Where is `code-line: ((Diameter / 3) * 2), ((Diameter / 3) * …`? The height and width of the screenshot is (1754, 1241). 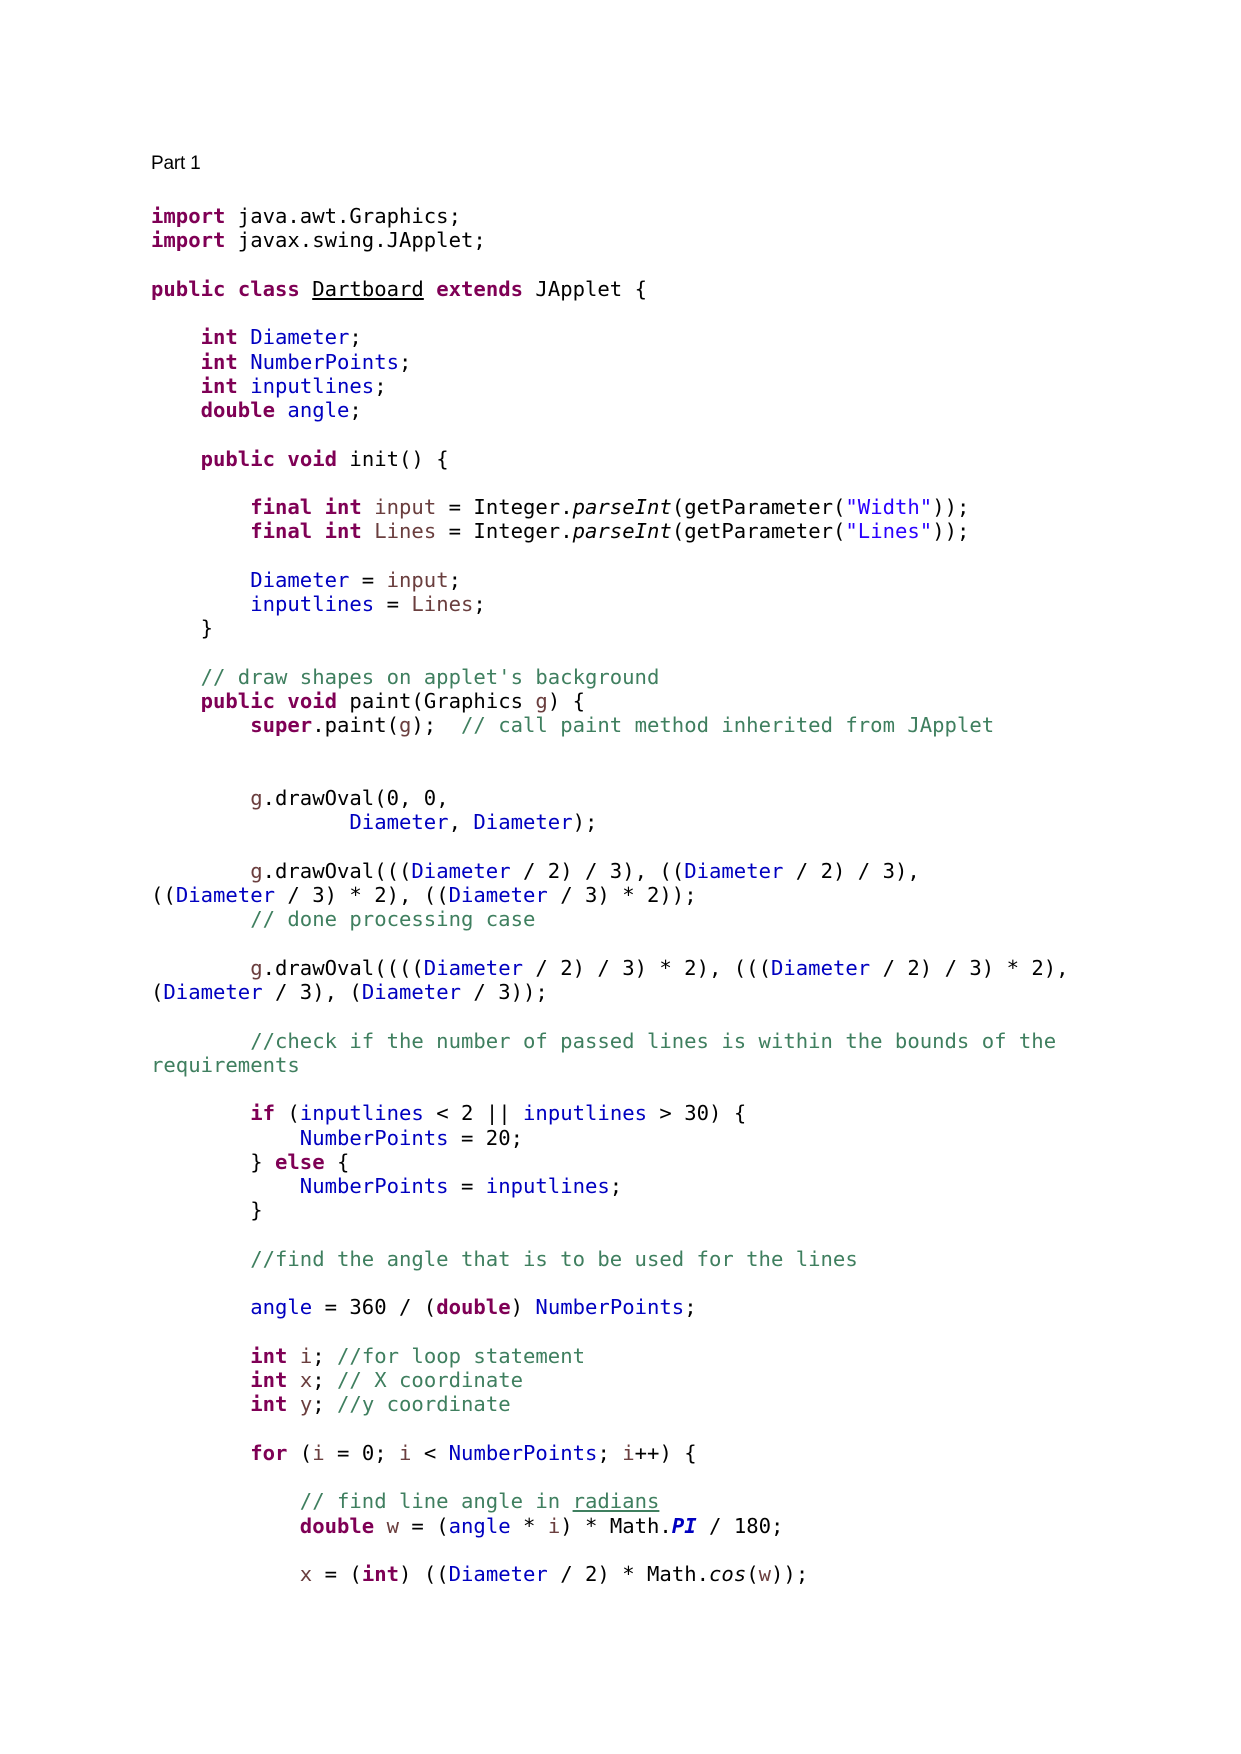
code-line: ((Diameter / 3) * 2), ((Diameter / 3) * … is located at coordinates (610, 895).